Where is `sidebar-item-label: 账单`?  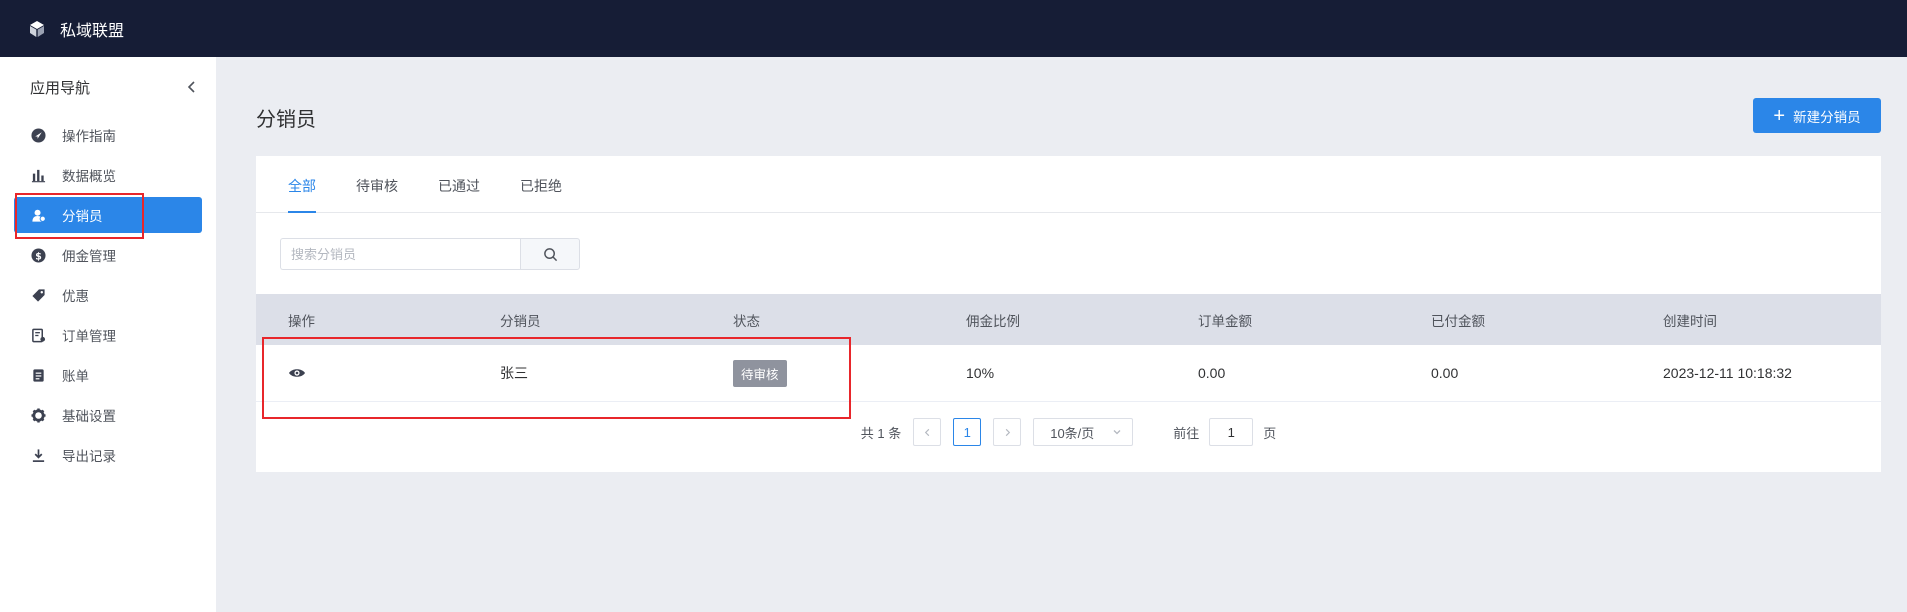 sidebar-item-label: 账单 is located at coordinates (75, 376).